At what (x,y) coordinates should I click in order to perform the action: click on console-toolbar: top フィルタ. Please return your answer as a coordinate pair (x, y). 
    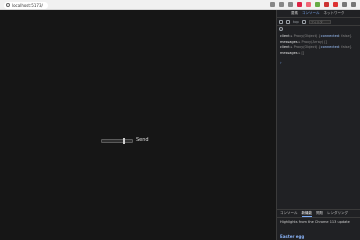
    Looking at the image, I should click on (318, 22).